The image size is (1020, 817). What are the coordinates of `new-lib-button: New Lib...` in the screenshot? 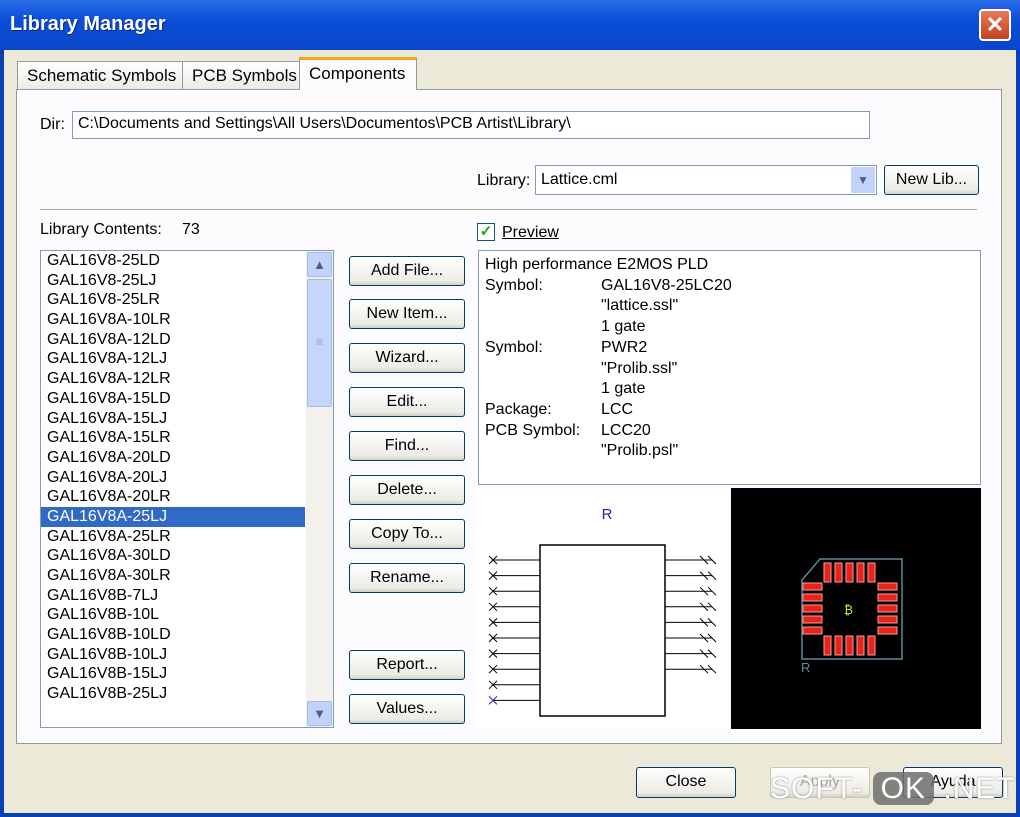 It's located at (931, 180).